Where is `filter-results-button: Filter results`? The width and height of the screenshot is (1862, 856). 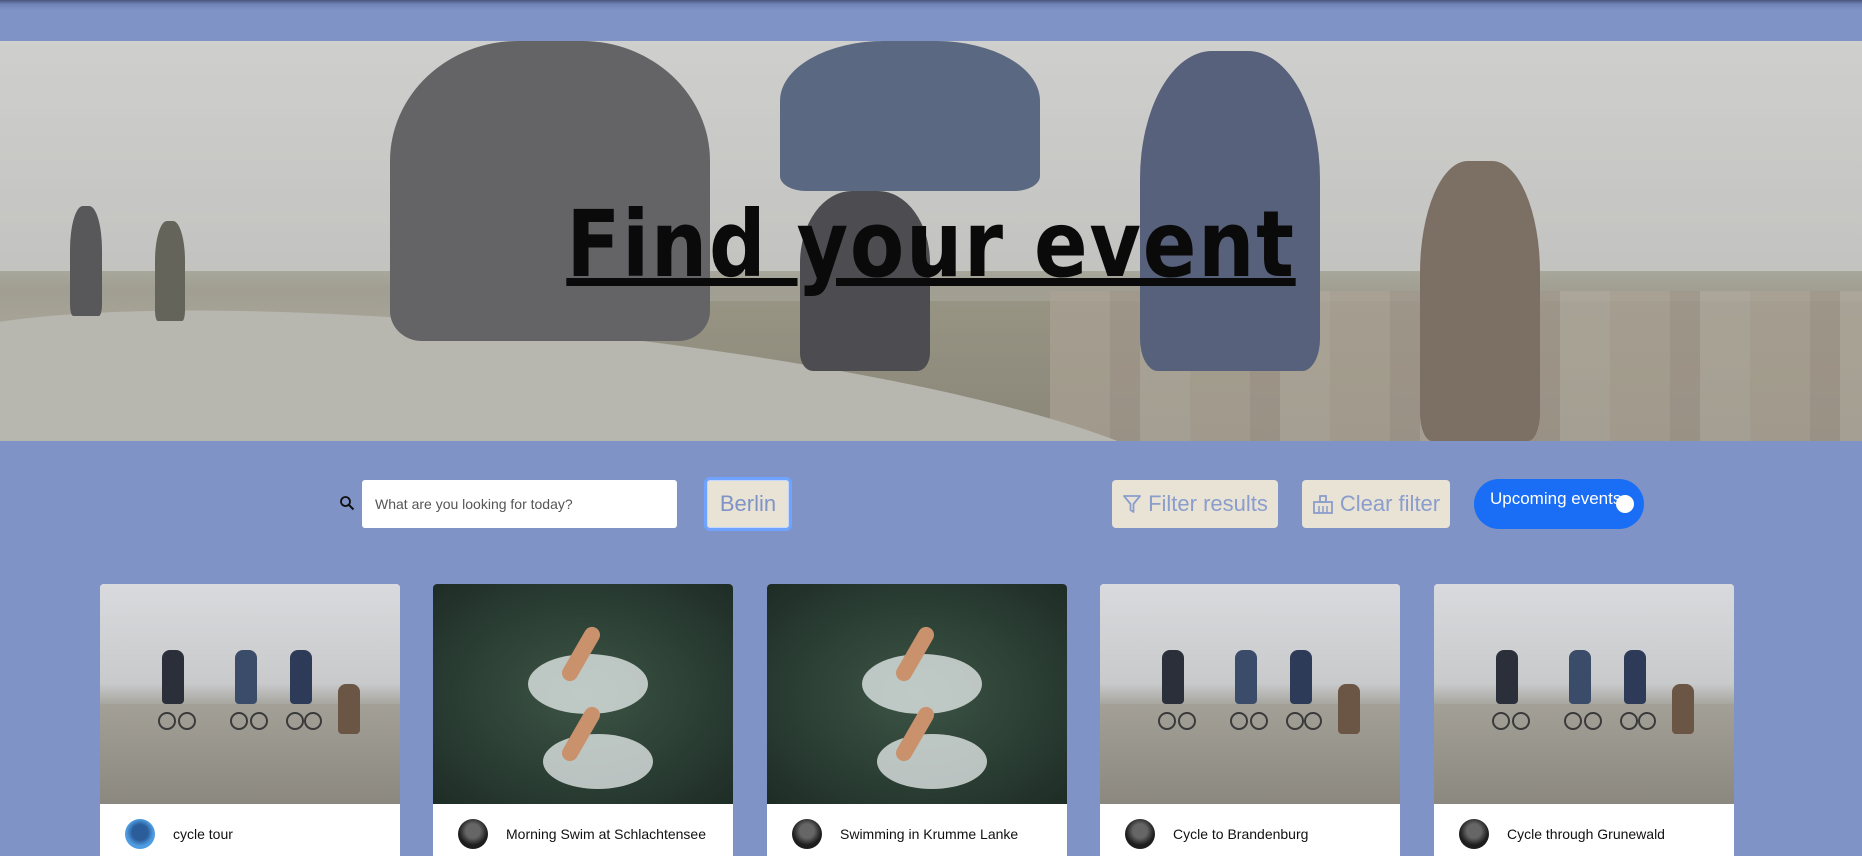 filter-results-button: Filter results is located at coordinates (1195, 504).